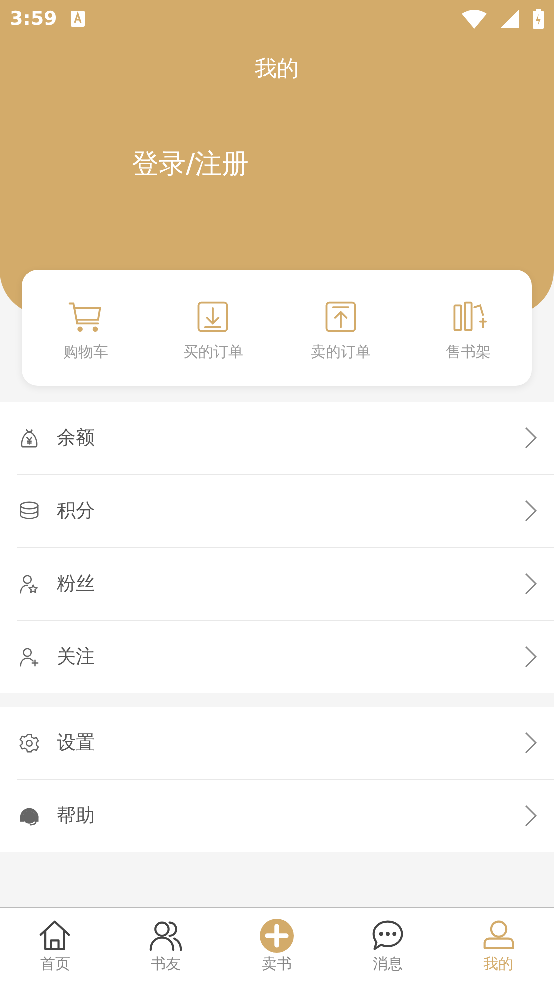  What do you see at coordinates (29, 743) in the screenshot?
I see `settings-icon` at bounding box center [29, 743].